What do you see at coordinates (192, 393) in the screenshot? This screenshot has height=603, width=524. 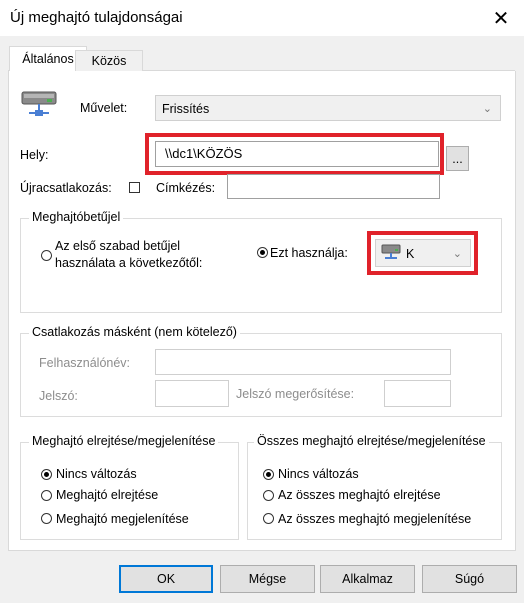 I see `password-field` at bounding box center [192, 393].